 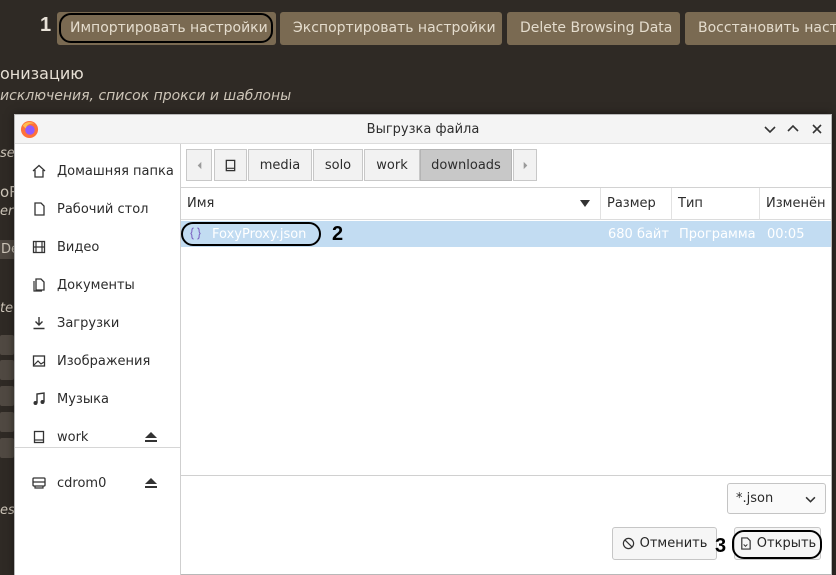 What do you see at coordinates (97, 437) in the screenshot?
I see `sidebar-item-work-drive: work` at bounding box center [97, 437].